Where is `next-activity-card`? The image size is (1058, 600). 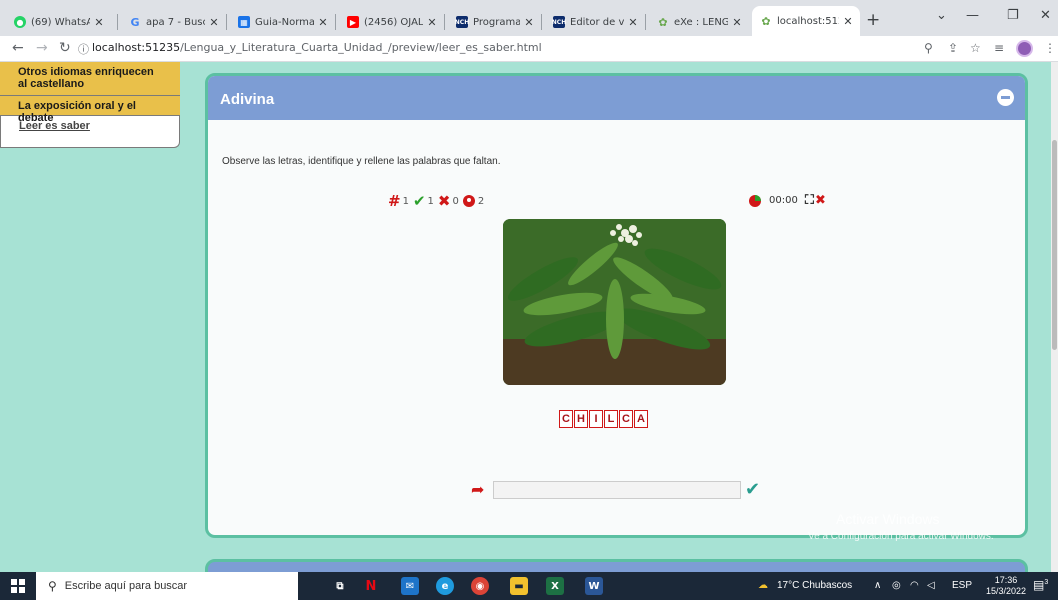 next-activity-card is located at coordinates (616, 565).